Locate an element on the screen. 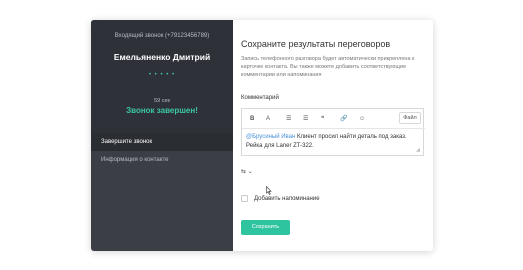  incoming-call-label: Входящий звонок (+79123456789) is located at coordinates (162, 36).